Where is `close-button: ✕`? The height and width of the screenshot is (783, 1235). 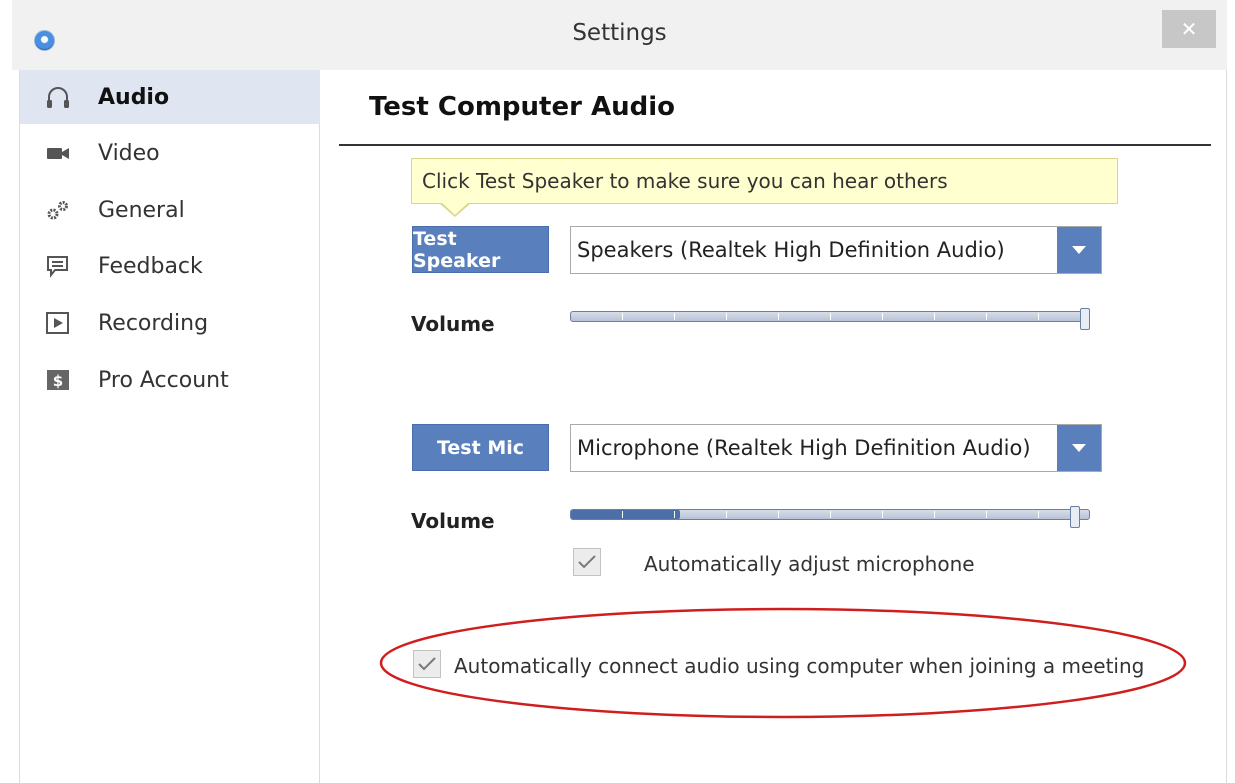
close-button: ✕ is located at coordinates (1189, 29).